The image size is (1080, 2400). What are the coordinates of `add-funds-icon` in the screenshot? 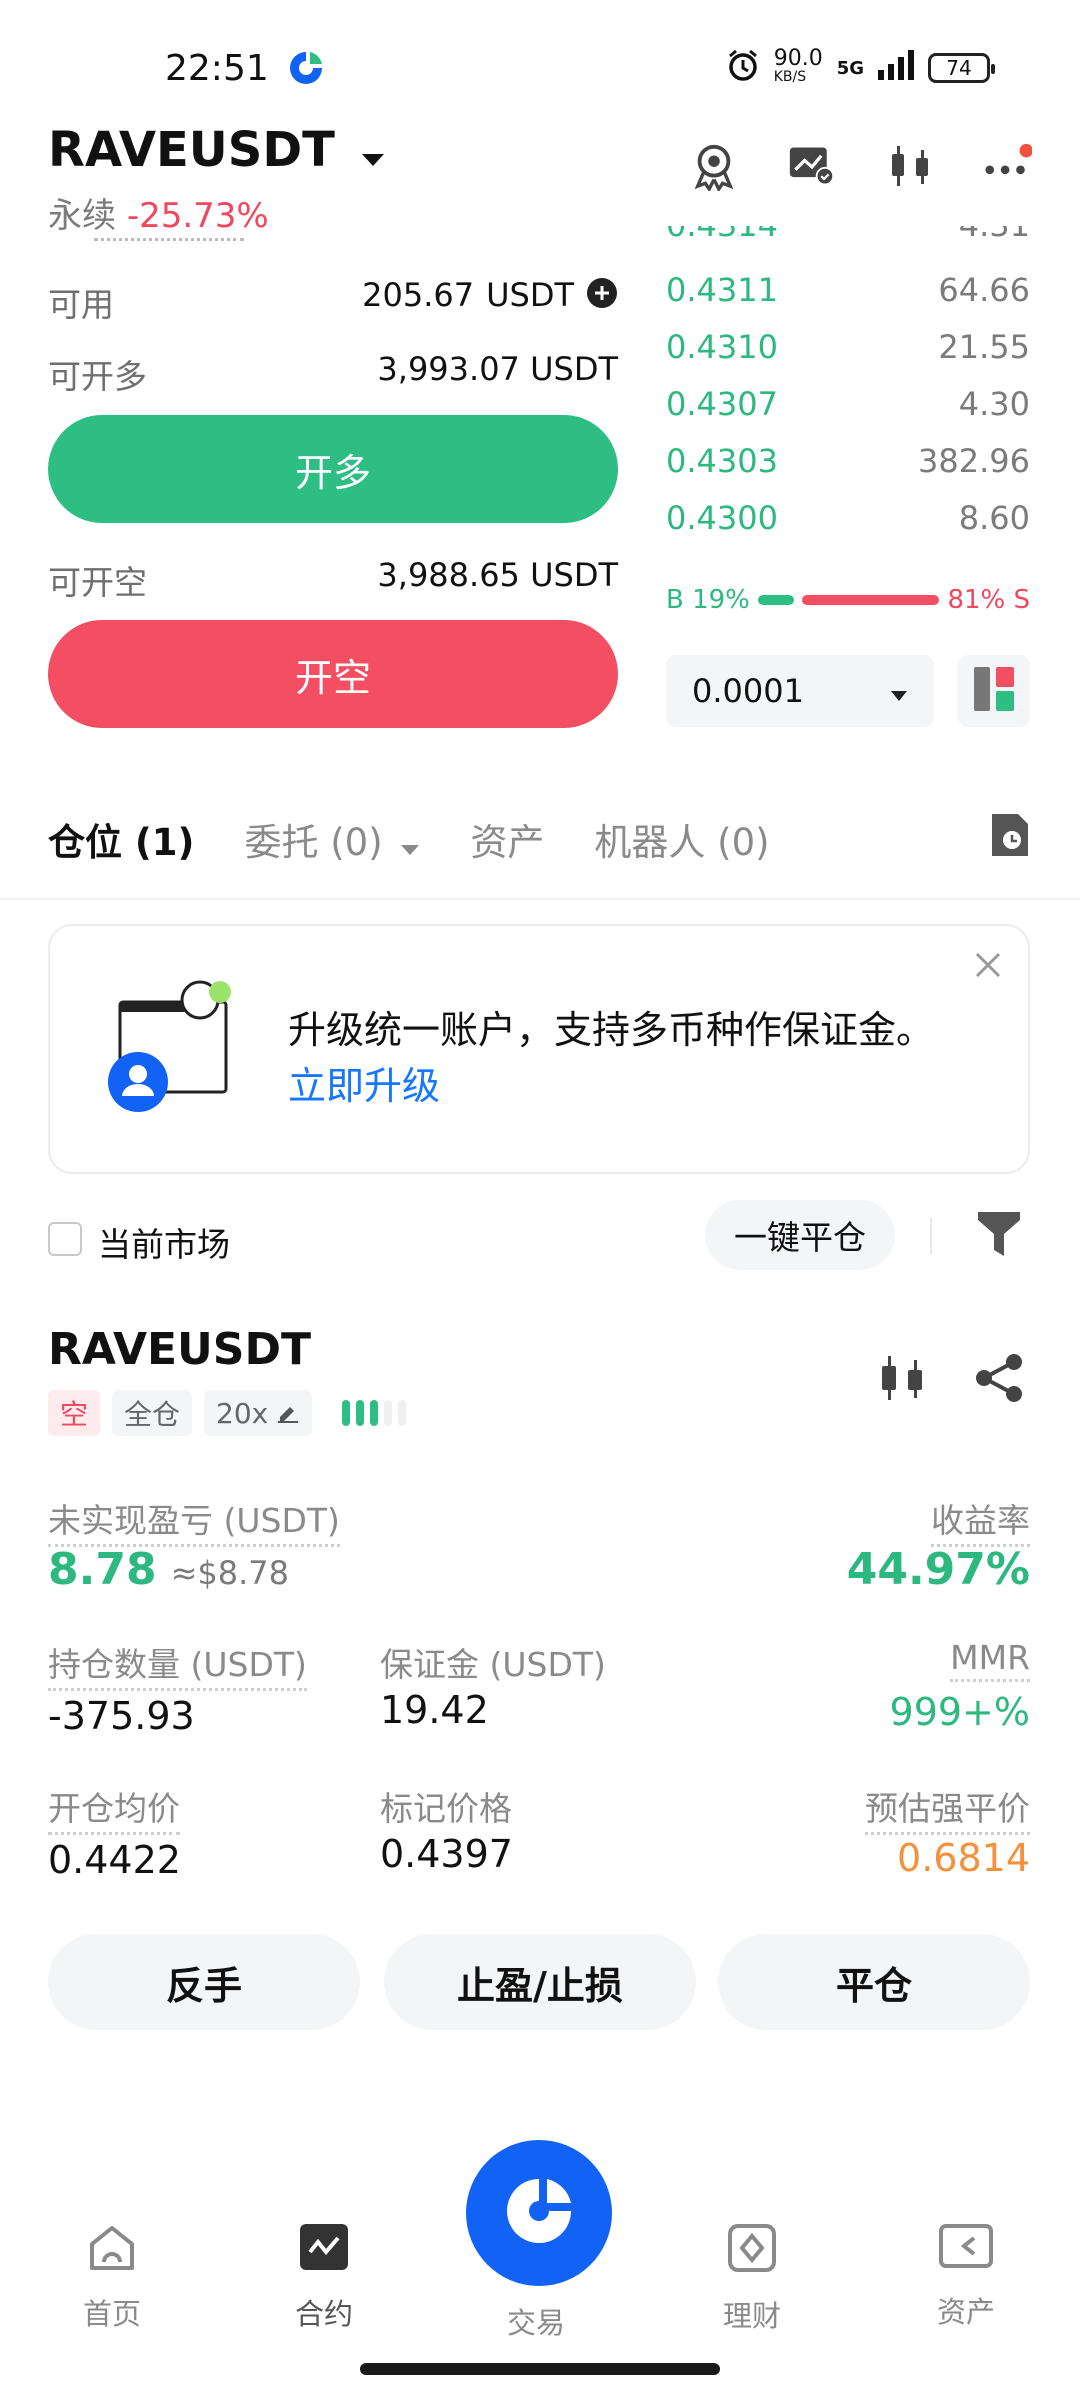 It's located at (602, 295).